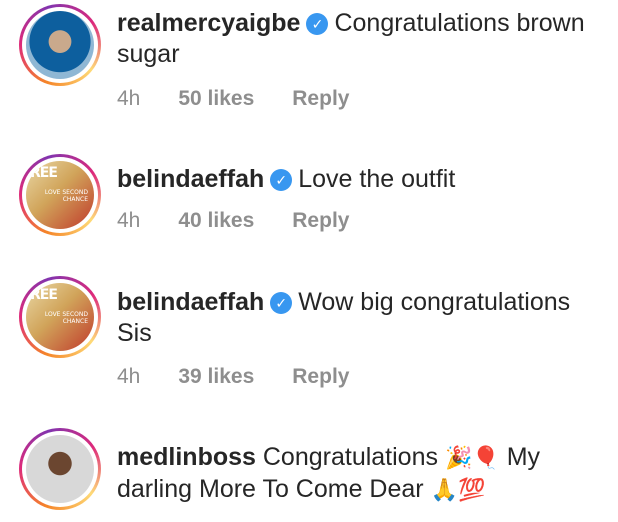 Image resolution: width=618 pixels, height=522 pixels. What do you see at coordinates (472, 458) in the screenshot?
I see `party-balloon-emoji-icon: 🎉🎈` at bounding box center [472, 458].